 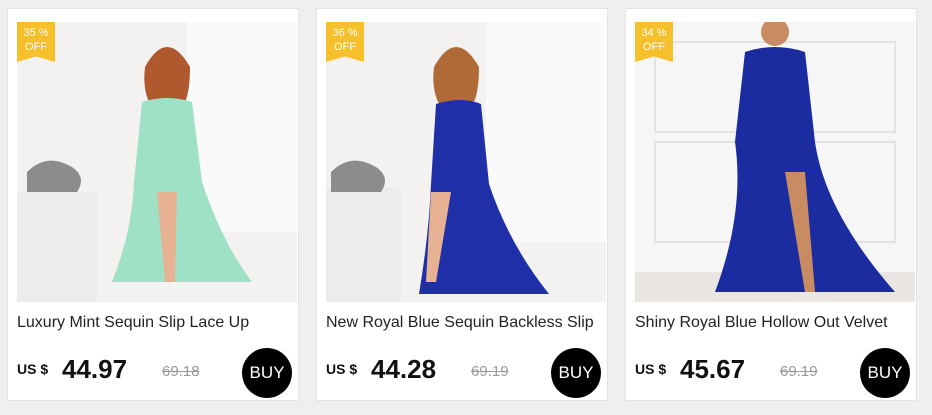 What do you see at coordinates (466, 323) in the screenshot?
I see `product-title: New Royal Blue Sequin Backless Slip` at bounding box center [466, 323].